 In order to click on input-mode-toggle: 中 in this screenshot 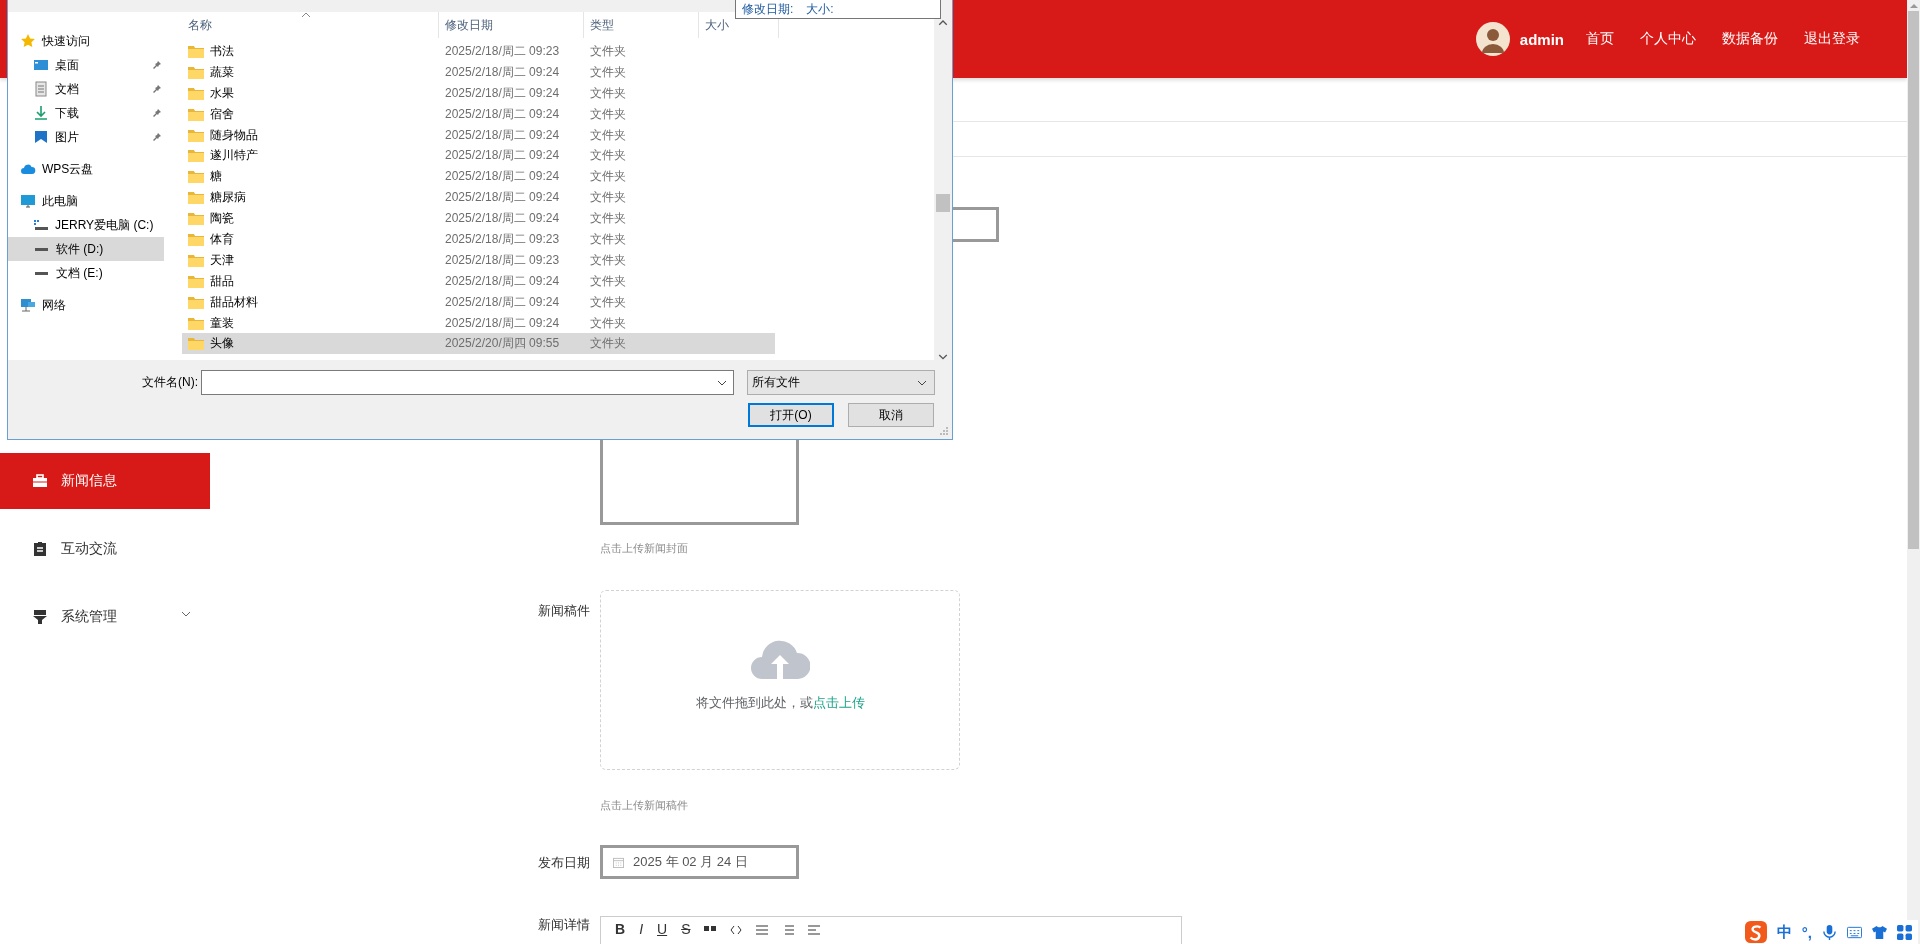, I will do `click(1784, 932)`.